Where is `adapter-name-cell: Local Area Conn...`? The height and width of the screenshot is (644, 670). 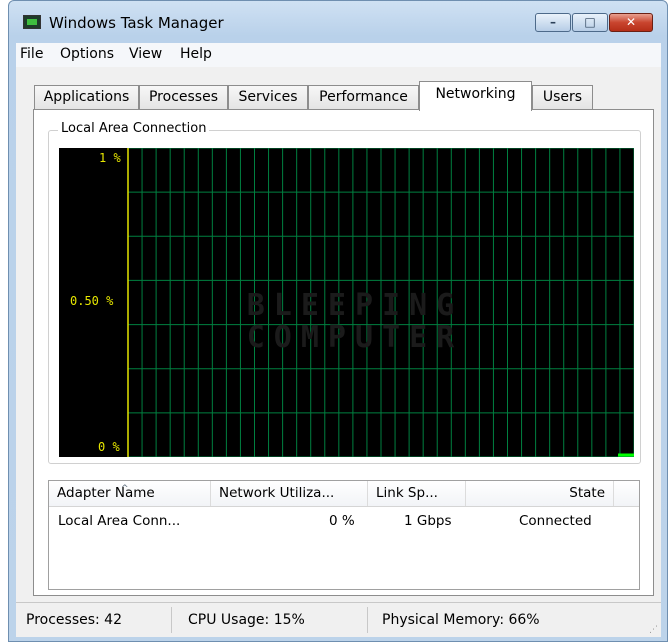
adapter-name-cell: Local Area Conn... is located at coordinates (119, 521).